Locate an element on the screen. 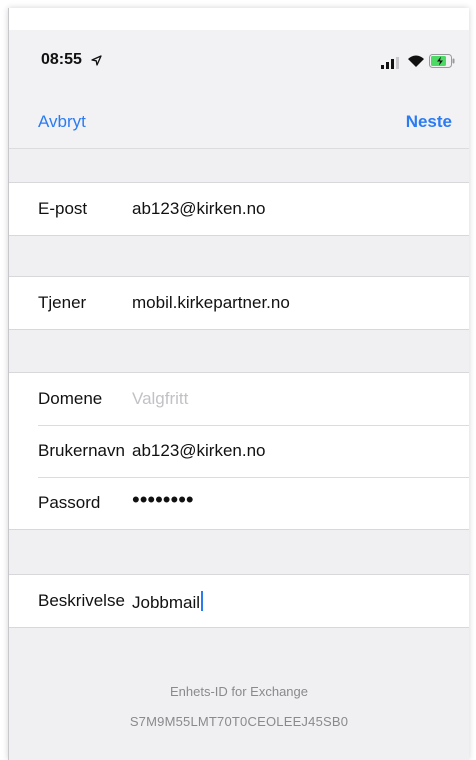 The image size is (476, 760). password-label: Passord is located at coordinates (69, 502).